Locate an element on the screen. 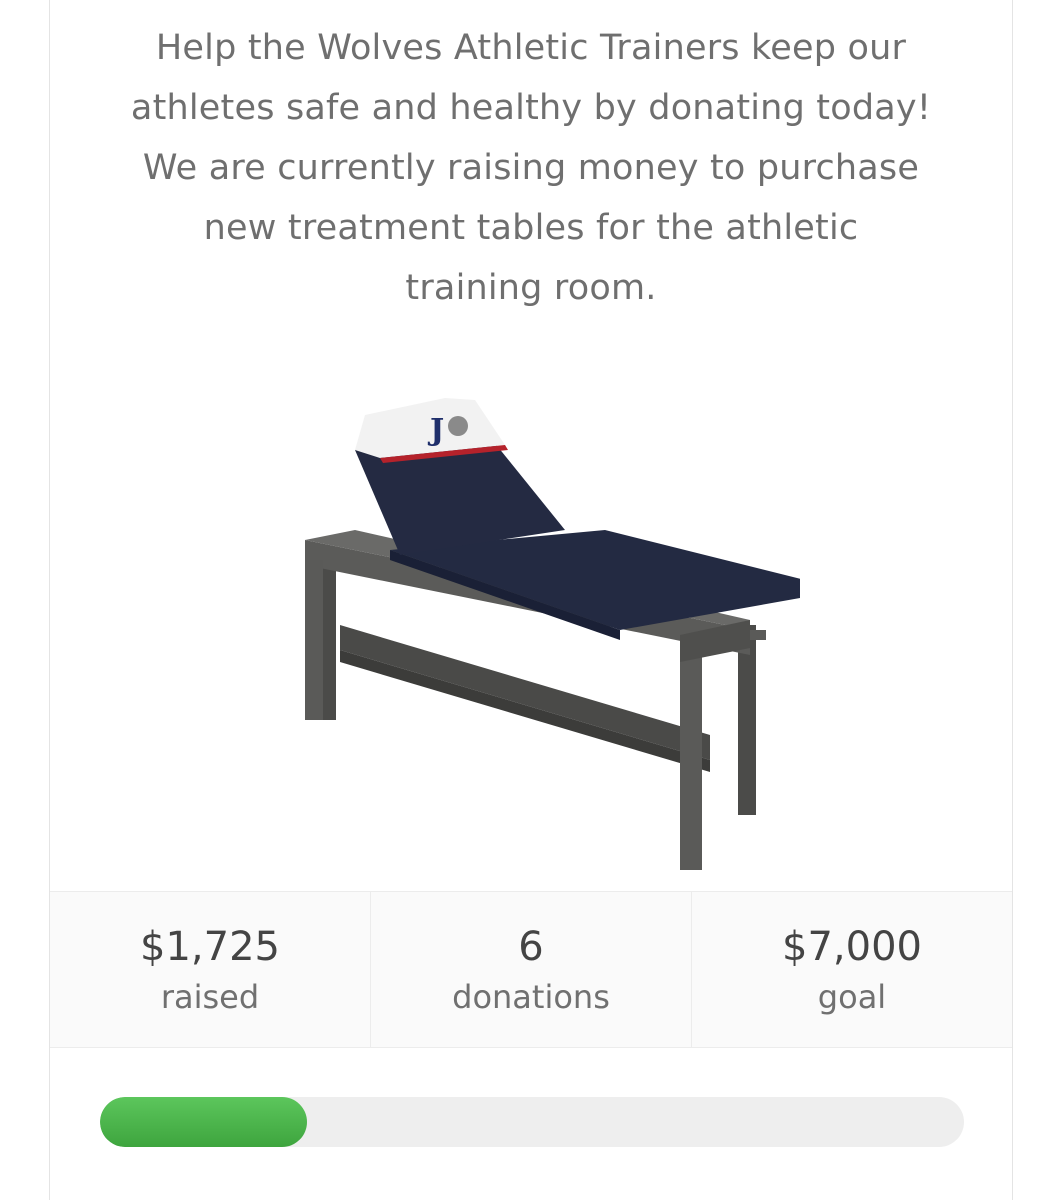 This screenshot has width=1064, height=1200. raised-amount: $1,725 is located at coordinates (210, 947).